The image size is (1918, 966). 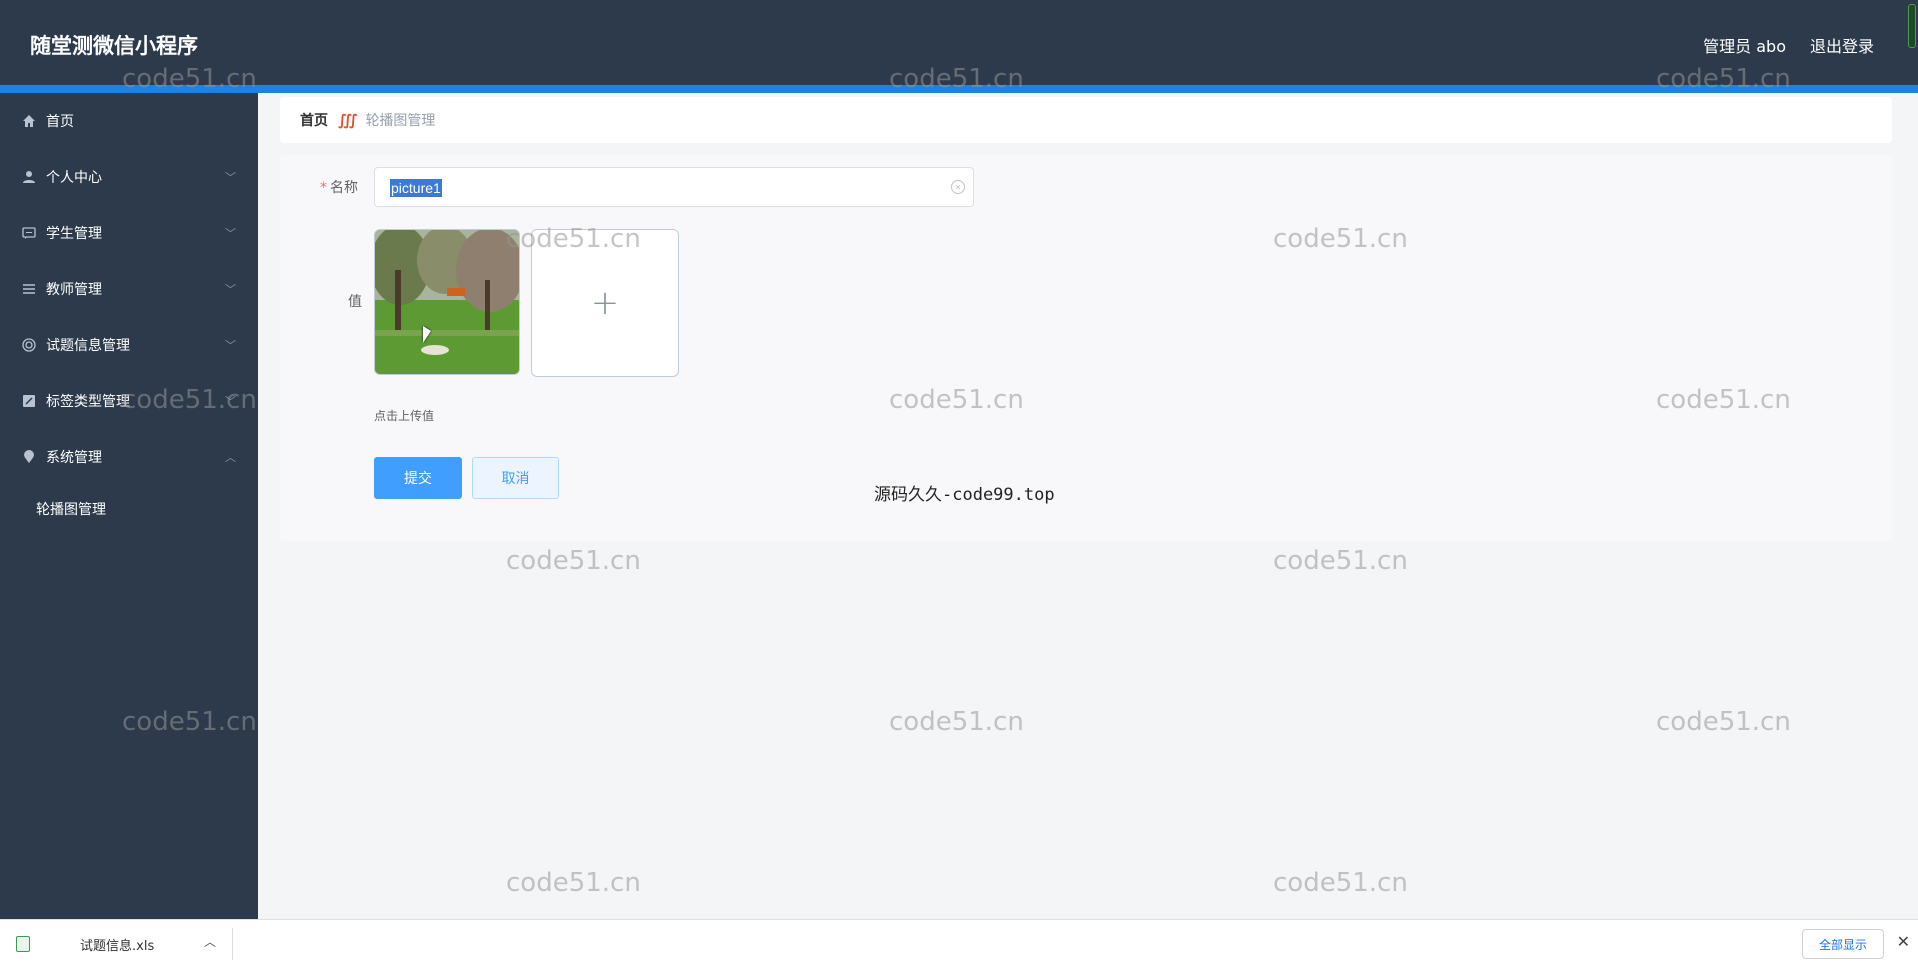 I want to click on breadcrumb-current: 轮播图管理, so click(x=400, y=121).